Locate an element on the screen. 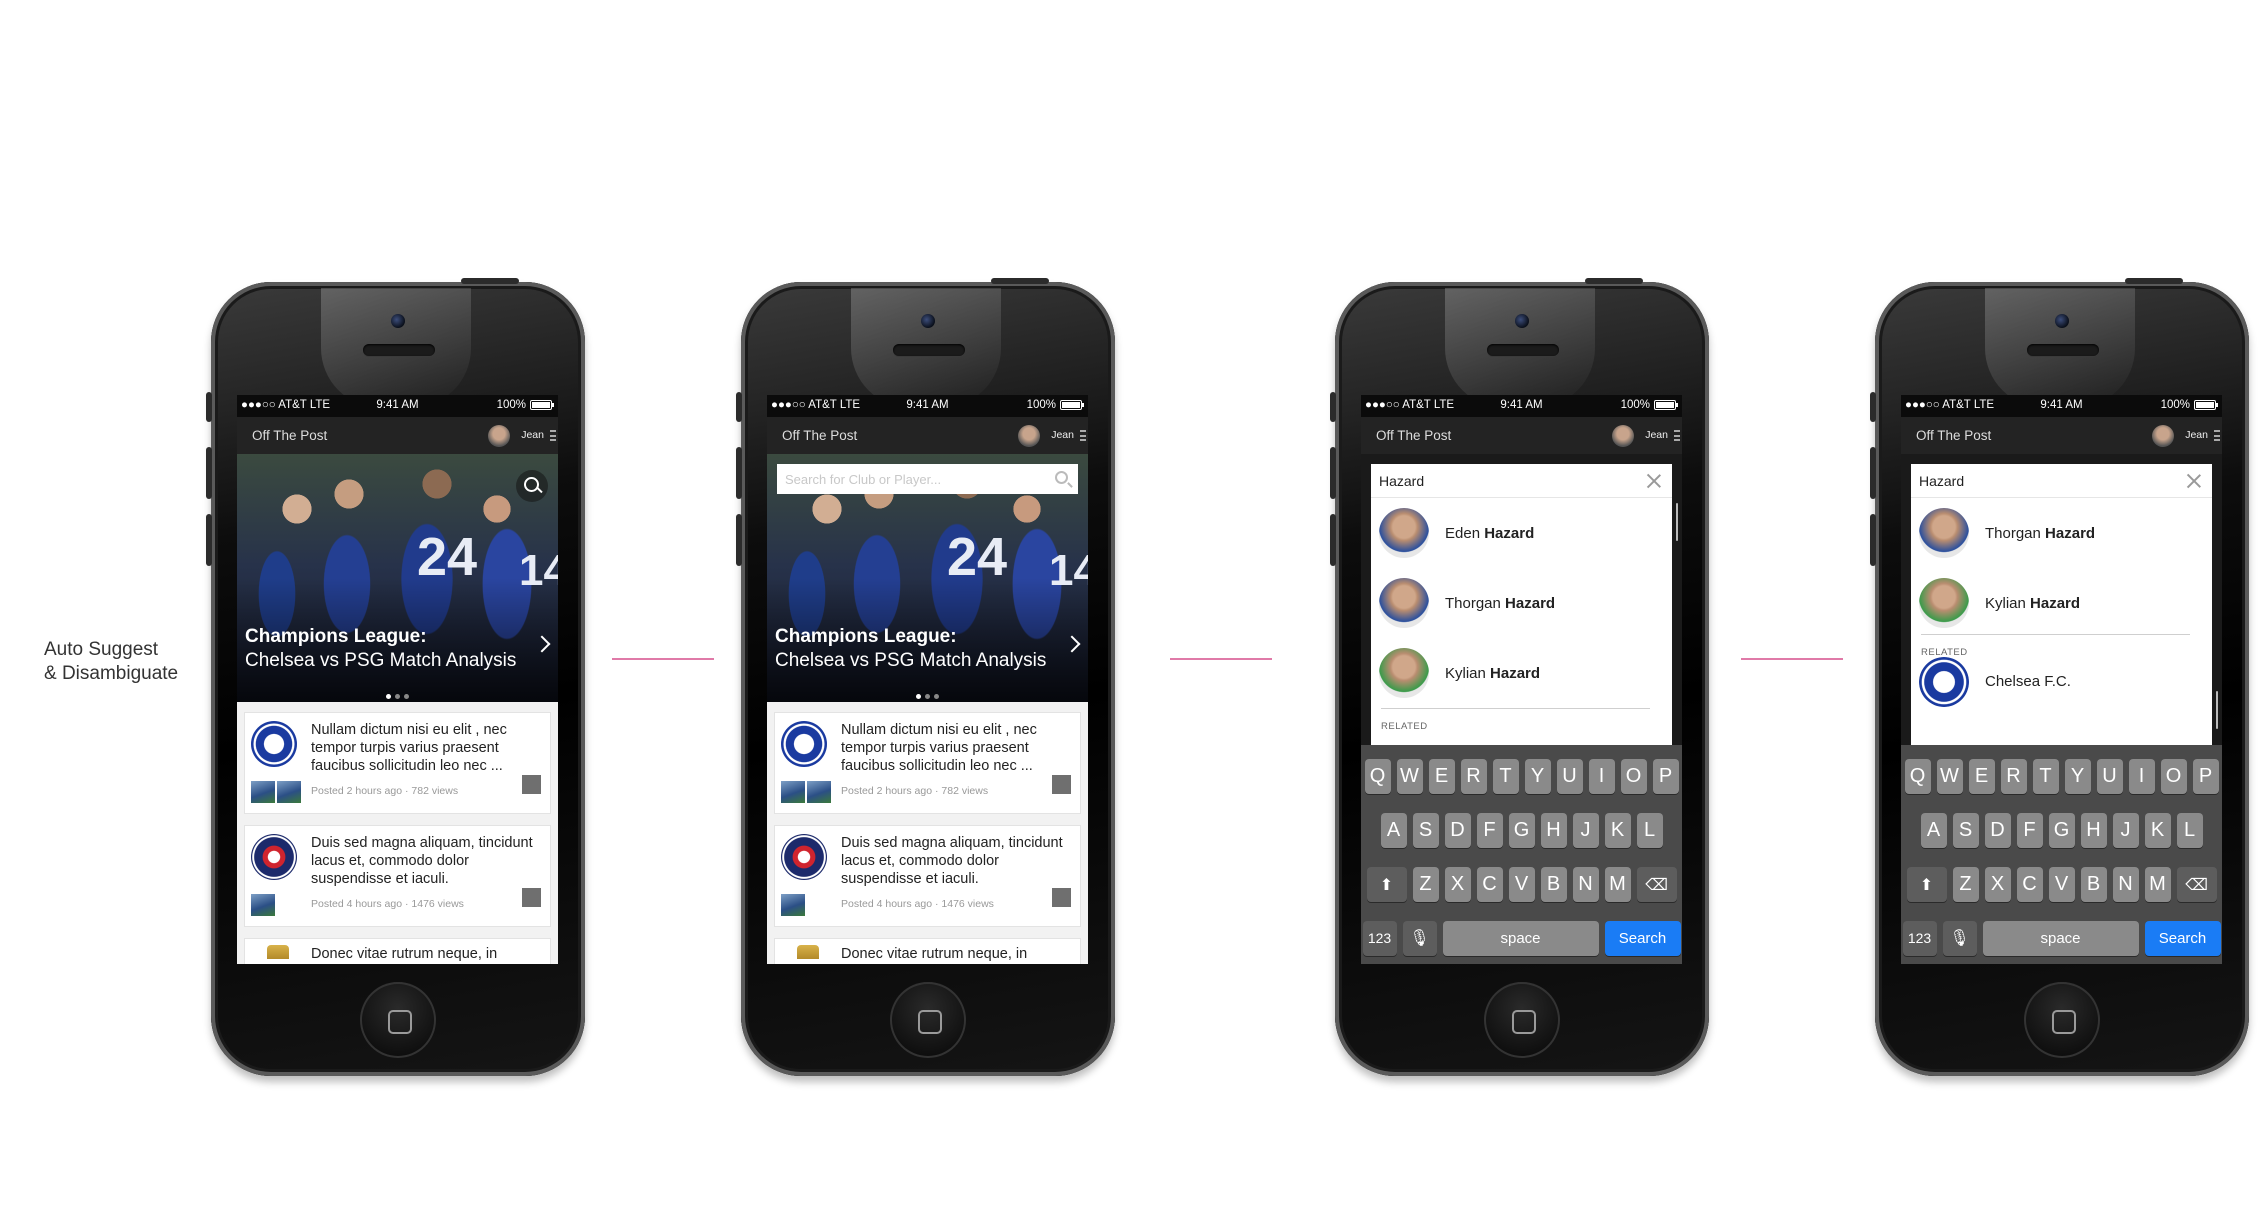 This screenshot has width=2265, height=1208. key: U is located at coordinates (2109, 776).